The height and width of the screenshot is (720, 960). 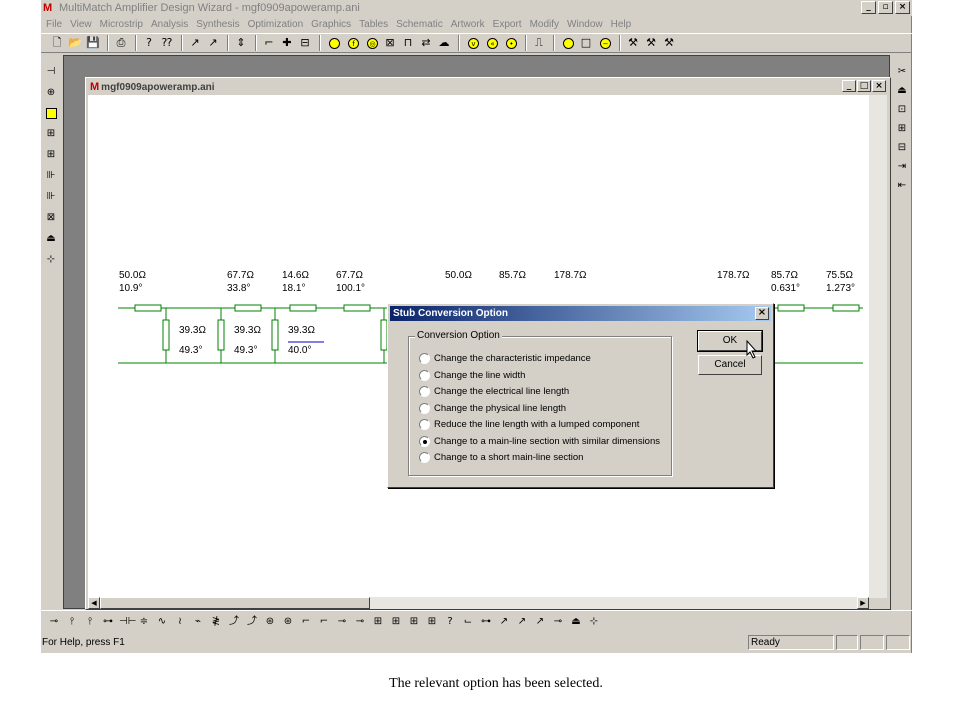 I want to click on menu-view: View, so click(x=81, y=24).